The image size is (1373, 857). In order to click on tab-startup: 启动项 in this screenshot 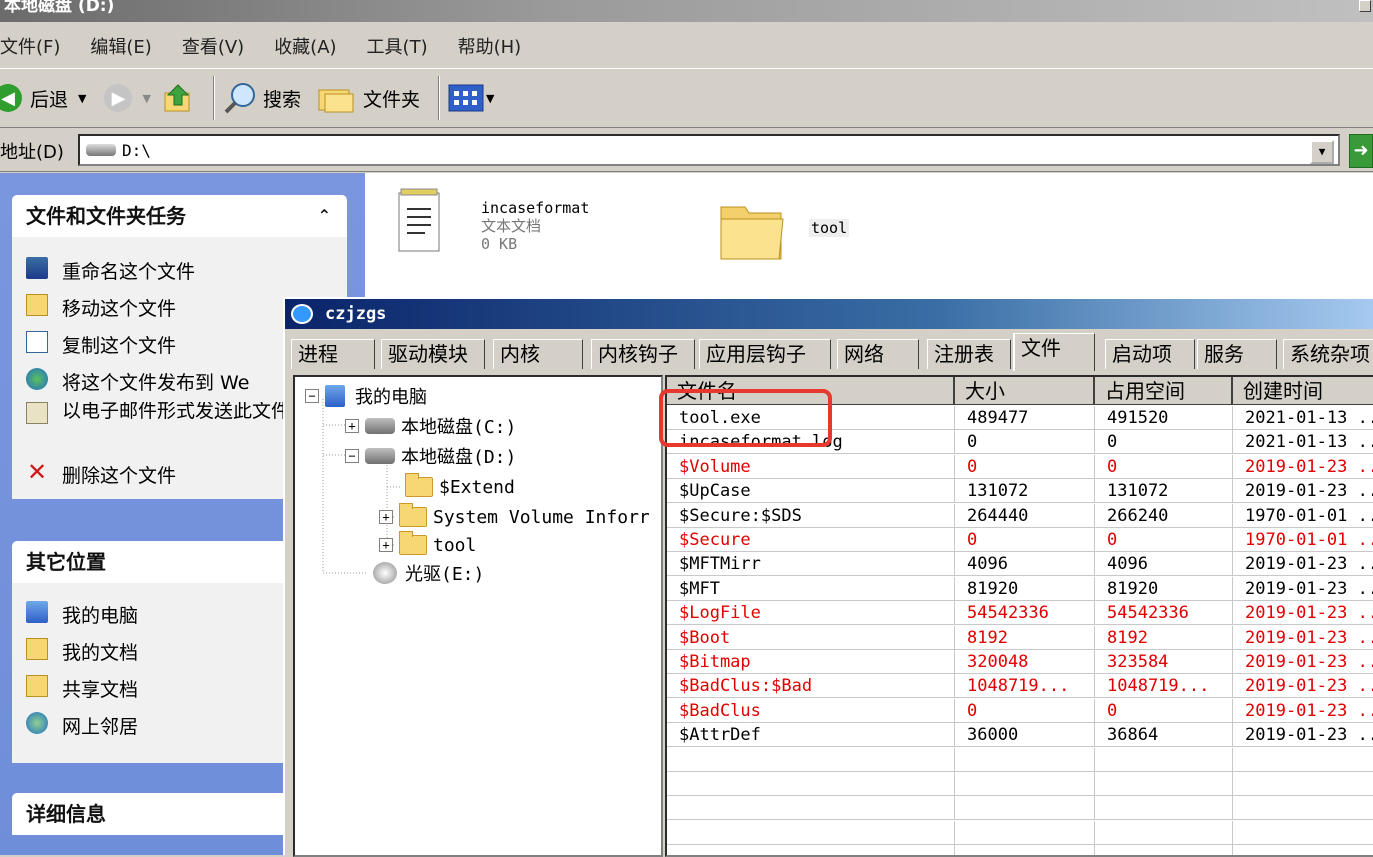, I will do `click(1150, 354)`.